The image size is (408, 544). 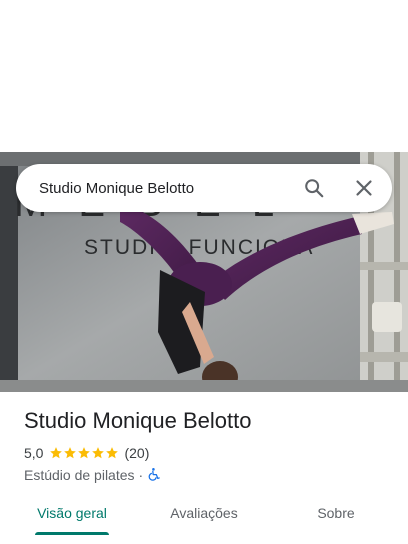 What do you see at coordinates (138, 420) in the screenshot?
I see `place-name: Studio Monique Belotto` at bounding box center [138, 420].